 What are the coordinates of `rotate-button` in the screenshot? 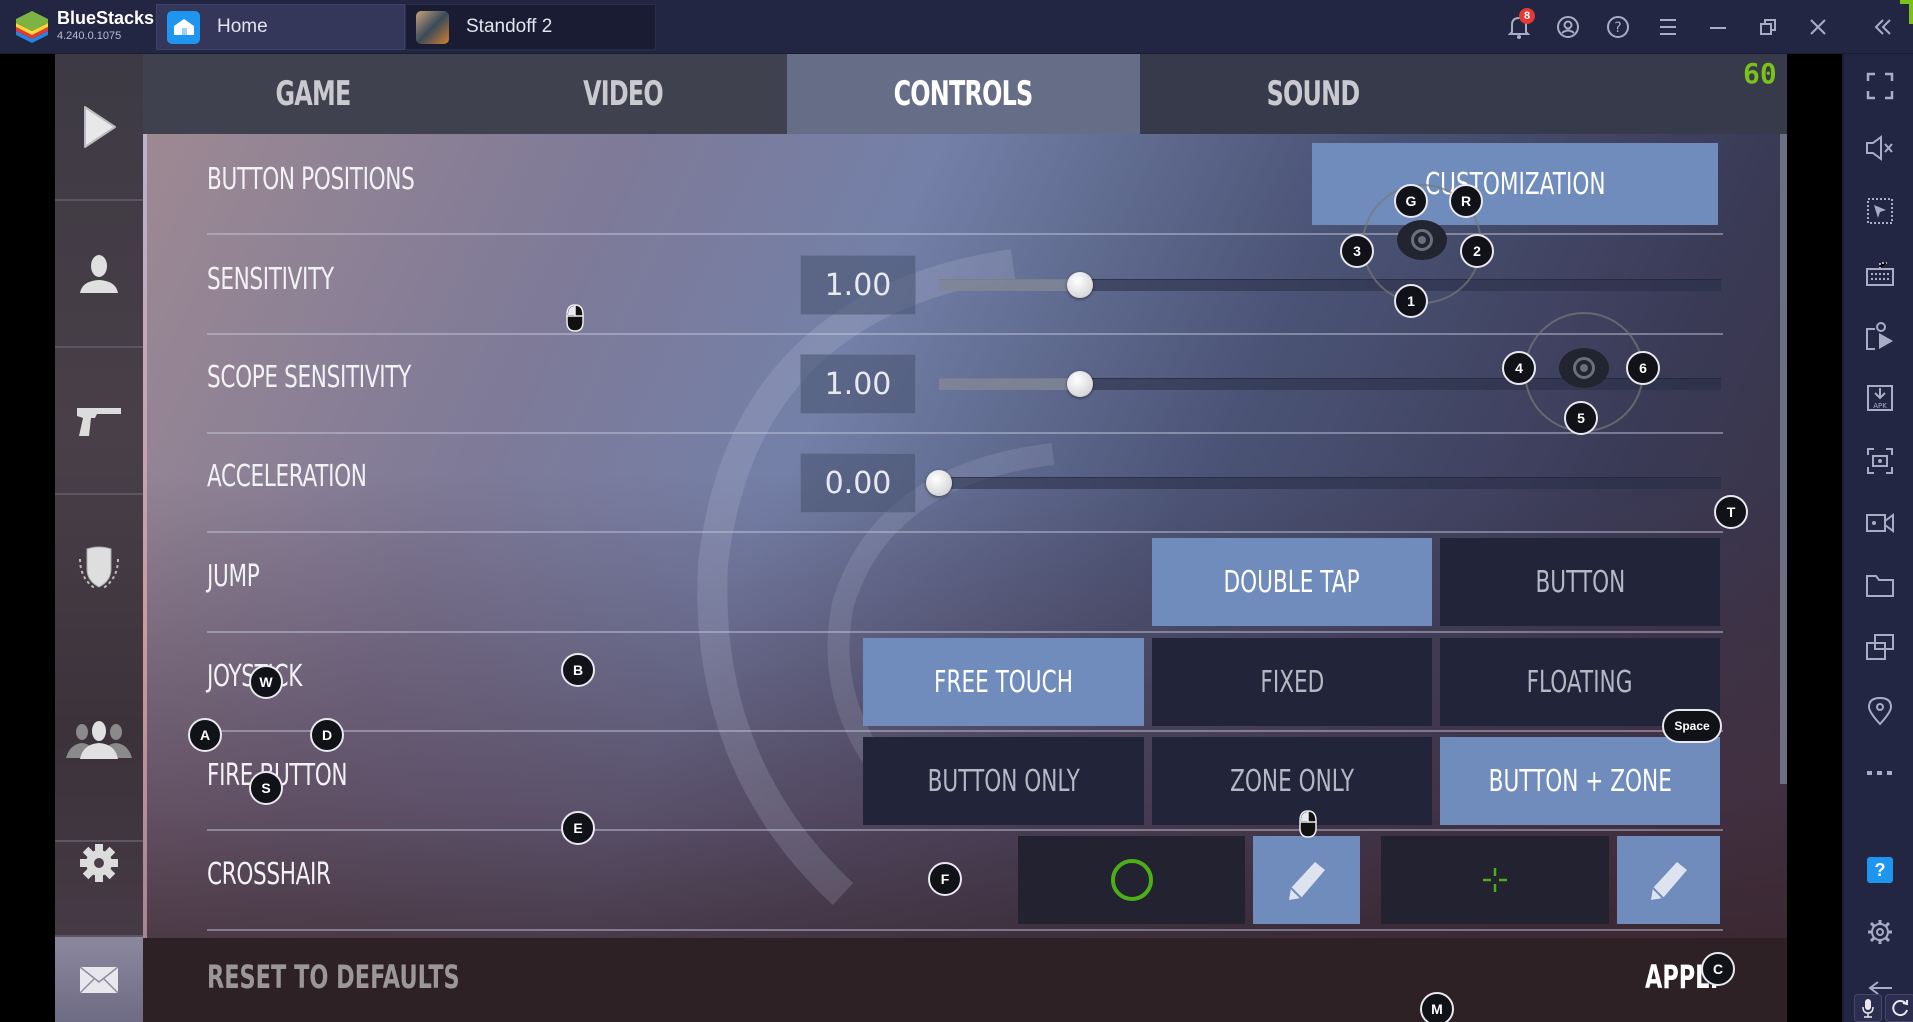 It's located at (1899, 1008).